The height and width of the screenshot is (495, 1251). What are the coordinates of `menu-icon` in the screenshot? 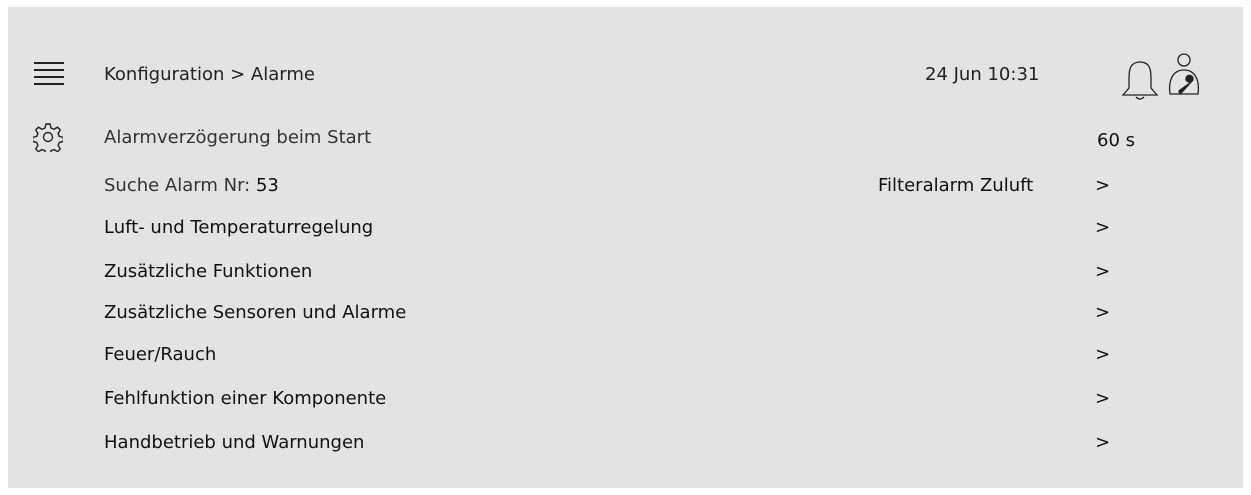 It's located at (49, 73).